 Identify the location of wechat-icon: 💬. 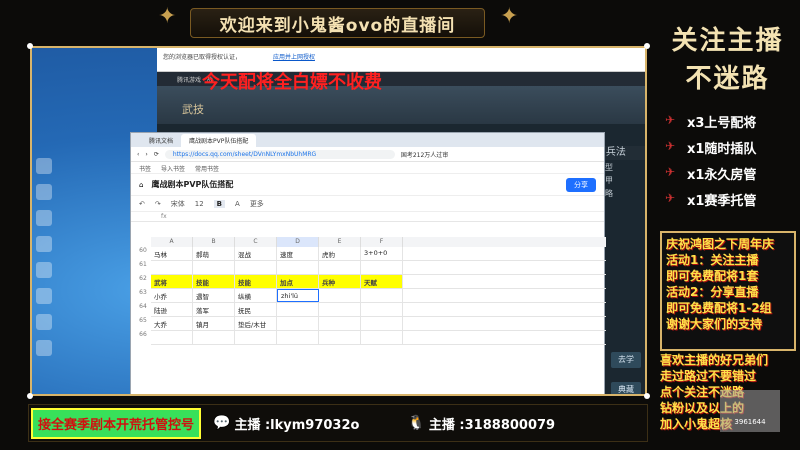
(222, 423).